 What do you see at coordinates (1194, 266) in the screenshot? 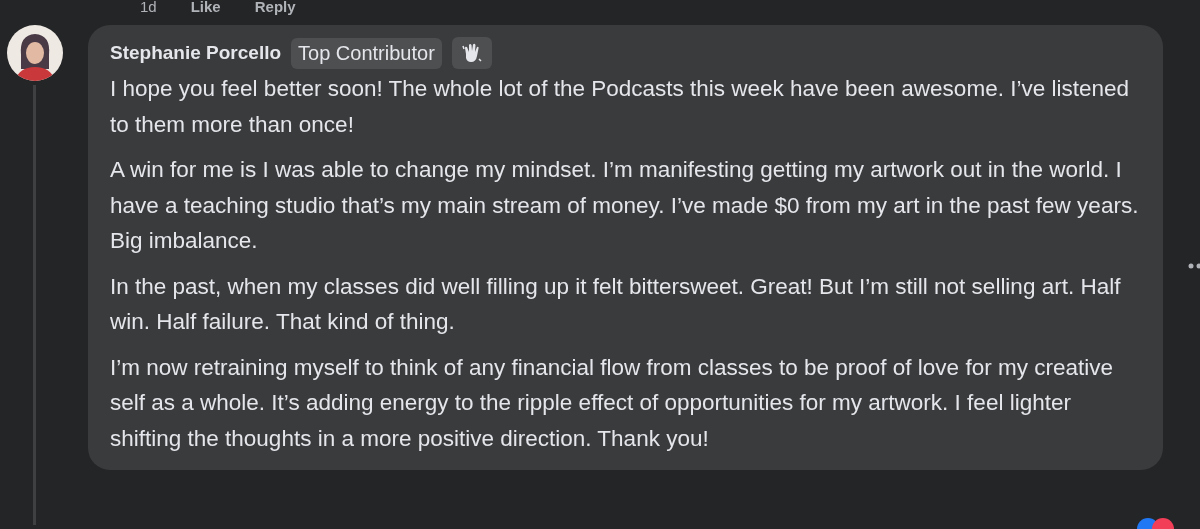
I see `more-options-icon` at bounding box center [1194, 266].